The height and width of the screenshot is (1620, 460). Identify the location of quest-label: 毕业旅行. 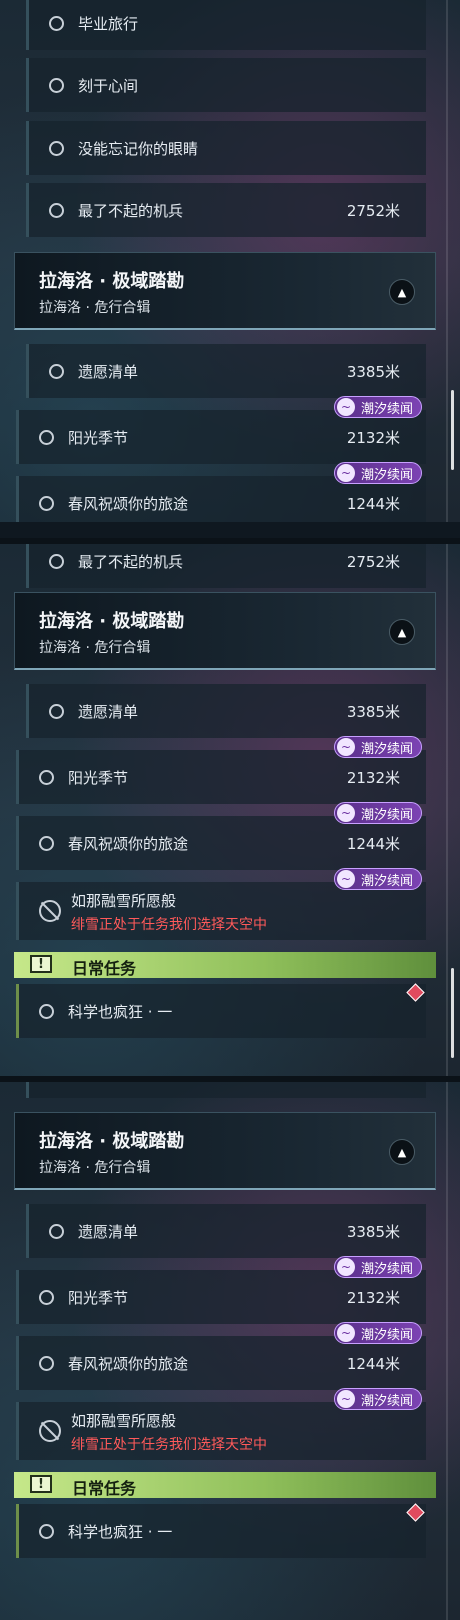
(108, 23).